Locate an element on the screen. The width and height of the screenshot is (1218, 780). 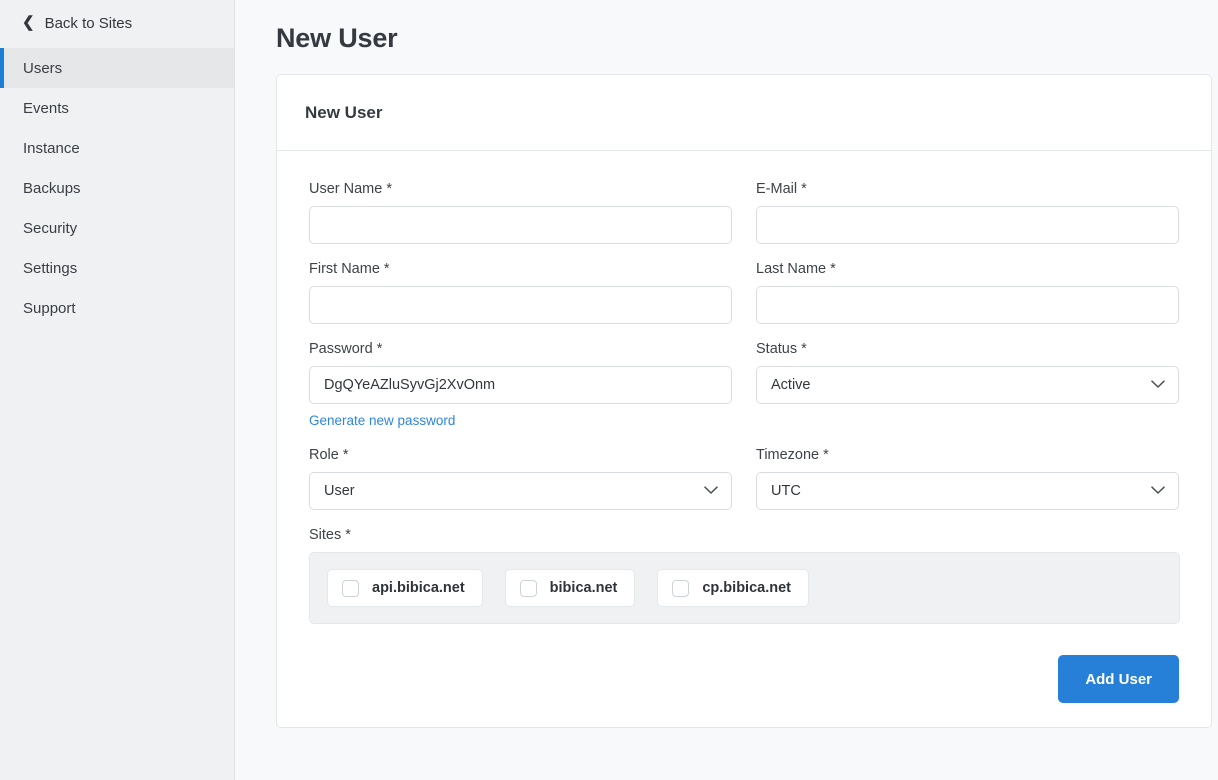
card-footer: Add User is located at coordinates (744, 680).